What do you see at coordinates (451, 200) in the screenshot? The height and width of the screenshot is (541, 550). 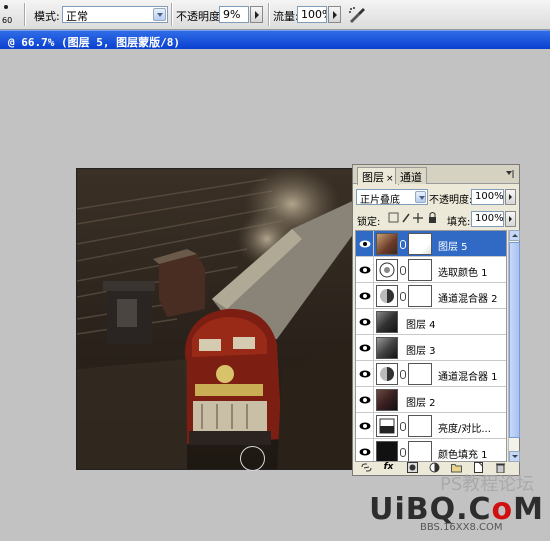 I see `layer-opacity-label: 不透明度:` at bounding box center [451, 200].